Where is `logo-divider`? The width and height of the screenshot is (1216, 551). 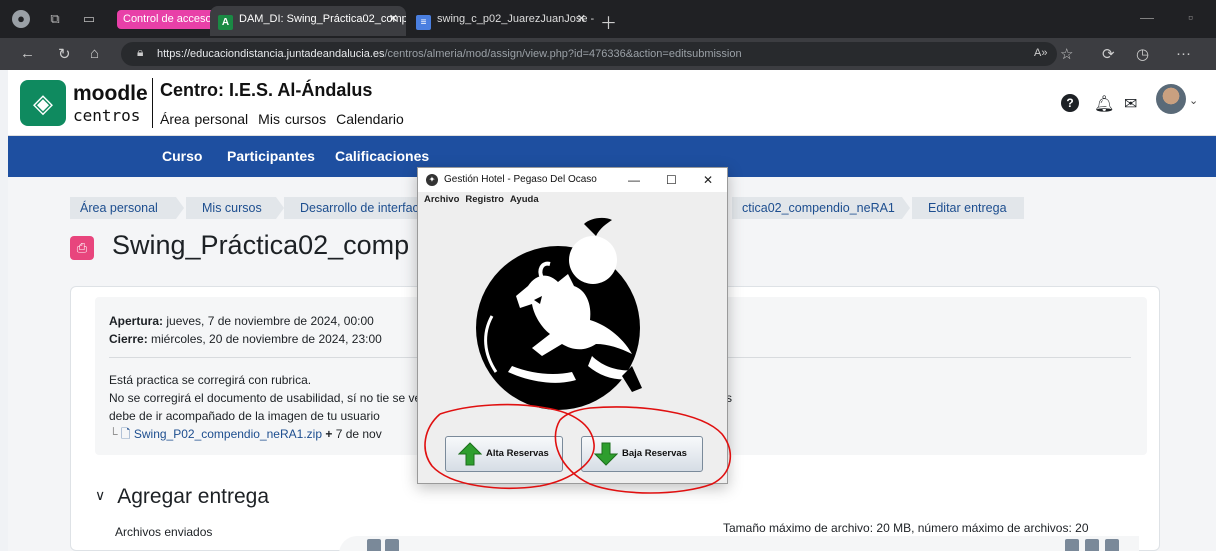
logo-divider is located at coordinates (152, 103).